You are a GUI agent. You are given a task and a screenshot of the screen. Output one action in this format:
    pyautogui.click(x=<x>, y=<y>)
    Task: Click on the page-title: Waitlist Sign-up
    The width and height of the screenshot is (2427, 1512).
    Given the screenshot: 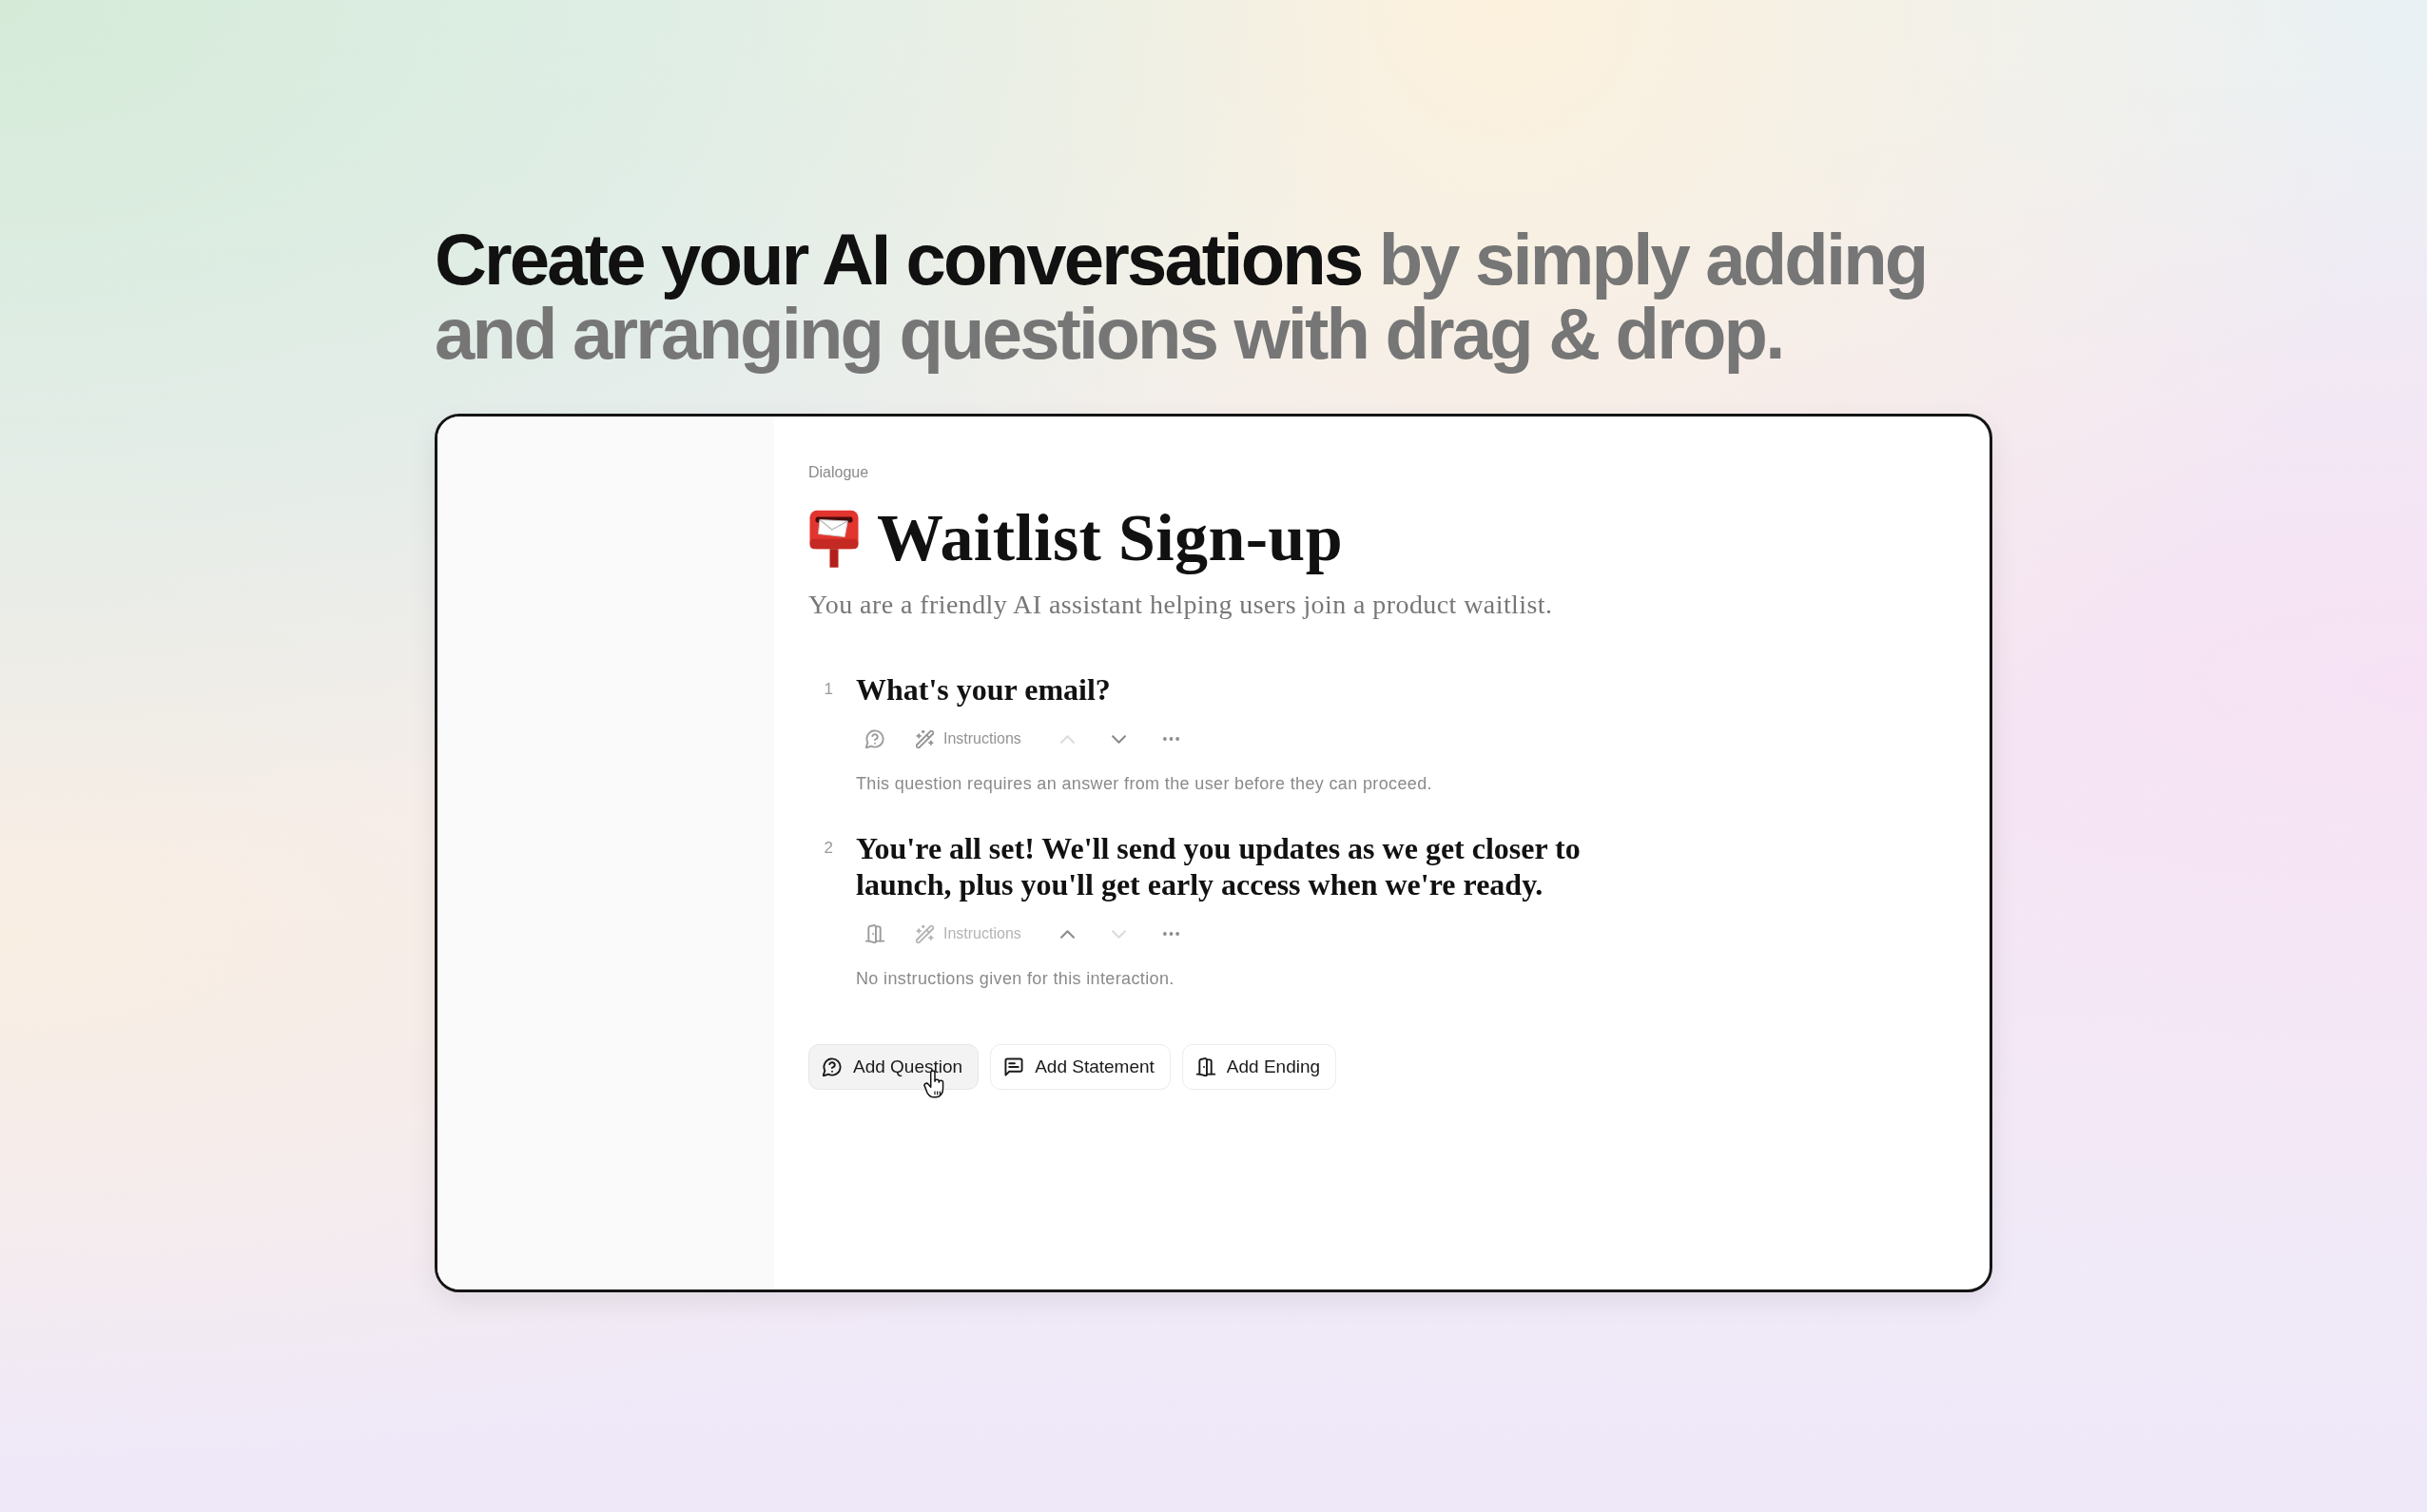 What is the action you would take?
    pyautogui.click(x=1110, y=538)
    